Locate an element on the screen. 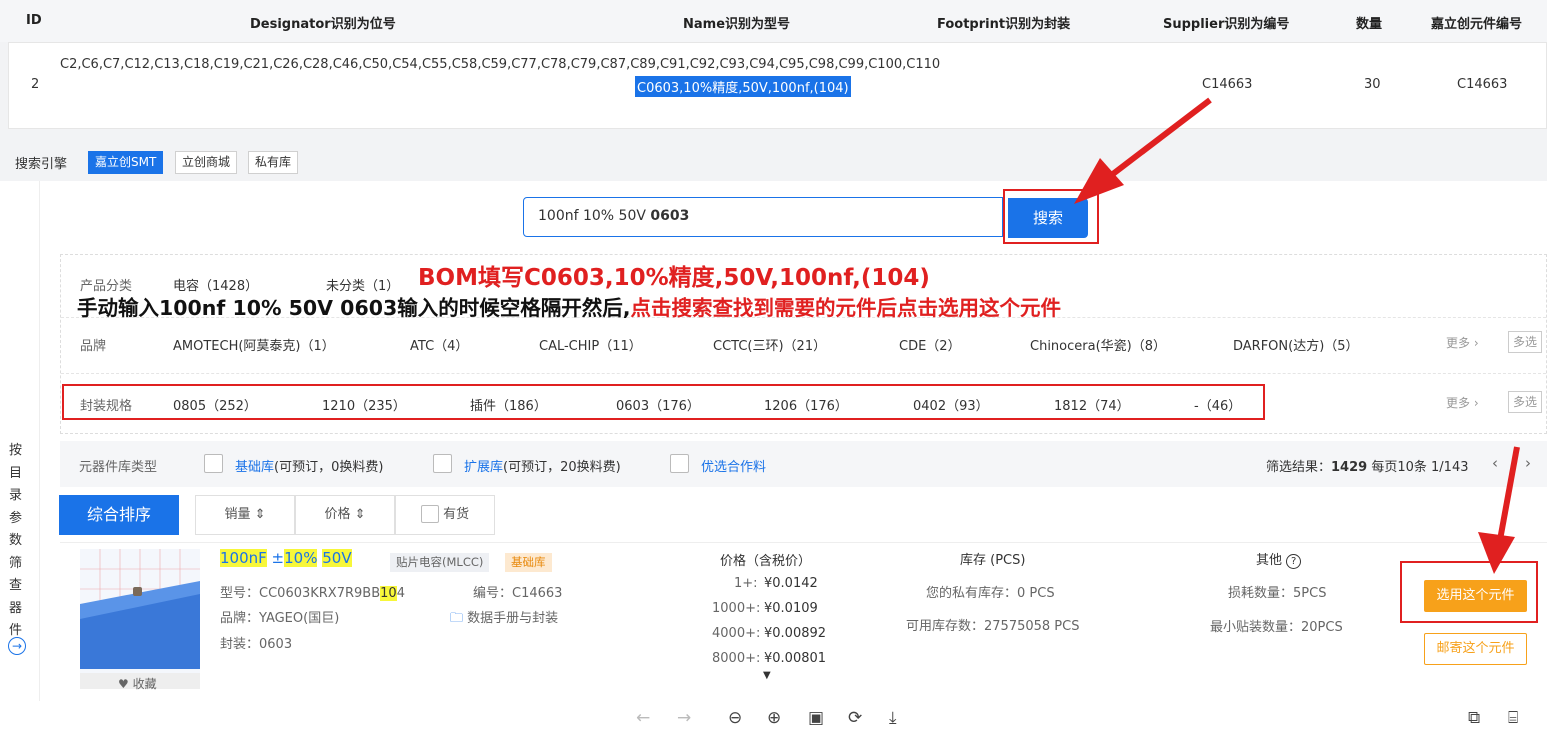 The width and height of the screenshot is (1547, 741). translate-icon: ⧉ is located at coordinates (1474, 718).